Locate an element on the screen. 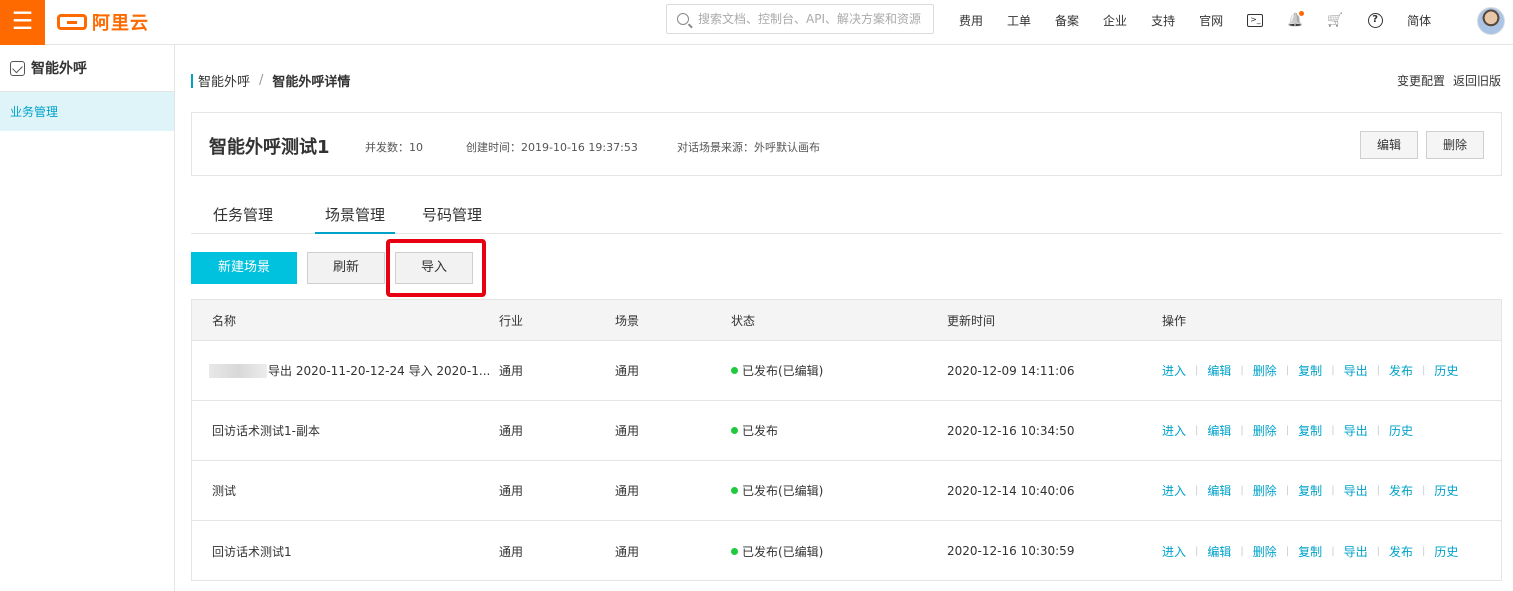  scene-source: 对话场景来源：外呼默认画布 is located at coordinates (748, 147).